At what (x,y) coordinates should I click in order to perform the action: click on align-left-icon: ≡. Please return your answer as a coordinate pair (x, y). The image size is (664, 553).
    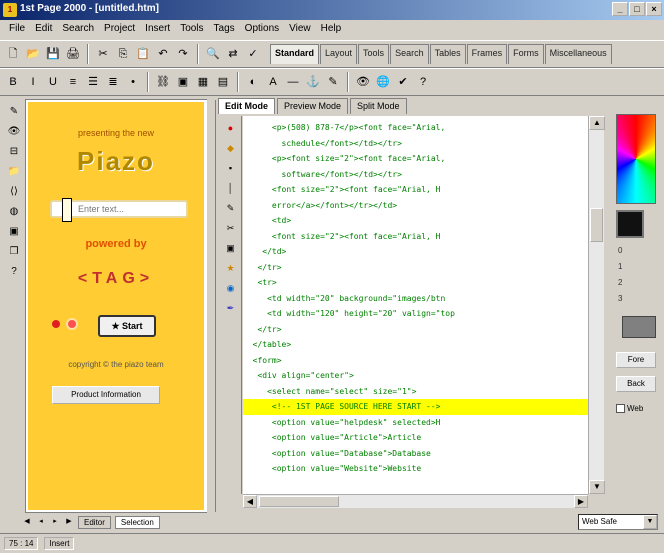
    Looking at the image, I should click on (73, 82).